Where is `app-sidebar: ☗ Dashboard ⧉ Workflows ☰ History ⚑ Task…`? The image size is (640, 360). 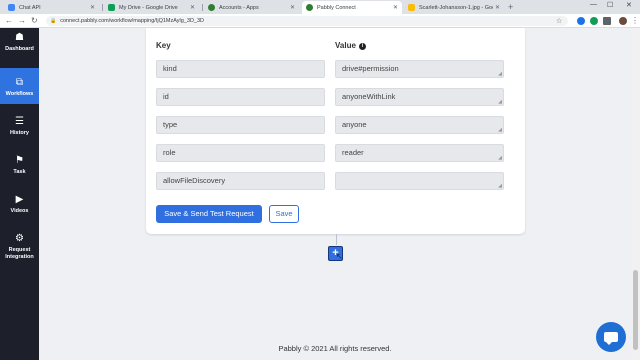 app-sidebar: ☗ Dashboard ⧉ Workflows ☰ History ⚑ Task… is located at coordinates (19, 194).